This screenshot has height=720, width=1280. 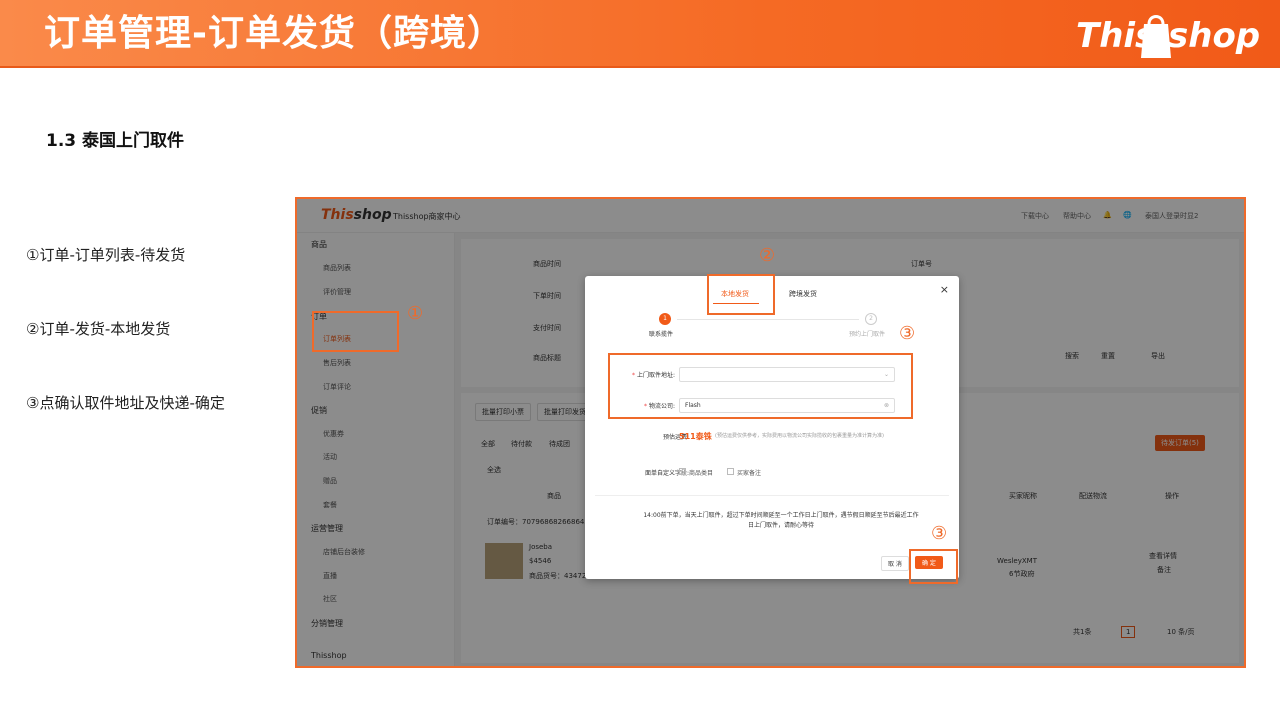 What do you see at coordinates (415, 313) in the screenshot?
I see `callout-1: ①` at bounding box center [415, 313].